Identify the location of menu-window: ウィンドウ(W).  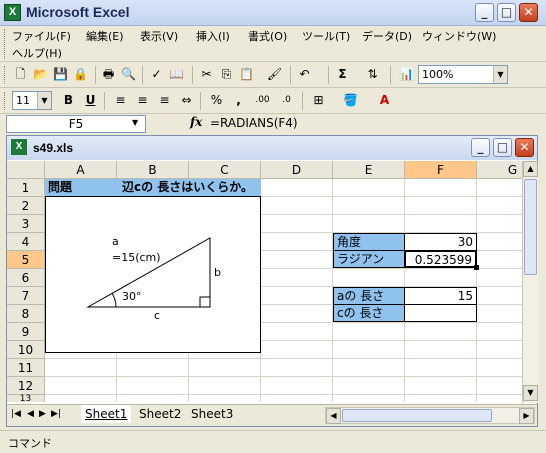
(459, 36).